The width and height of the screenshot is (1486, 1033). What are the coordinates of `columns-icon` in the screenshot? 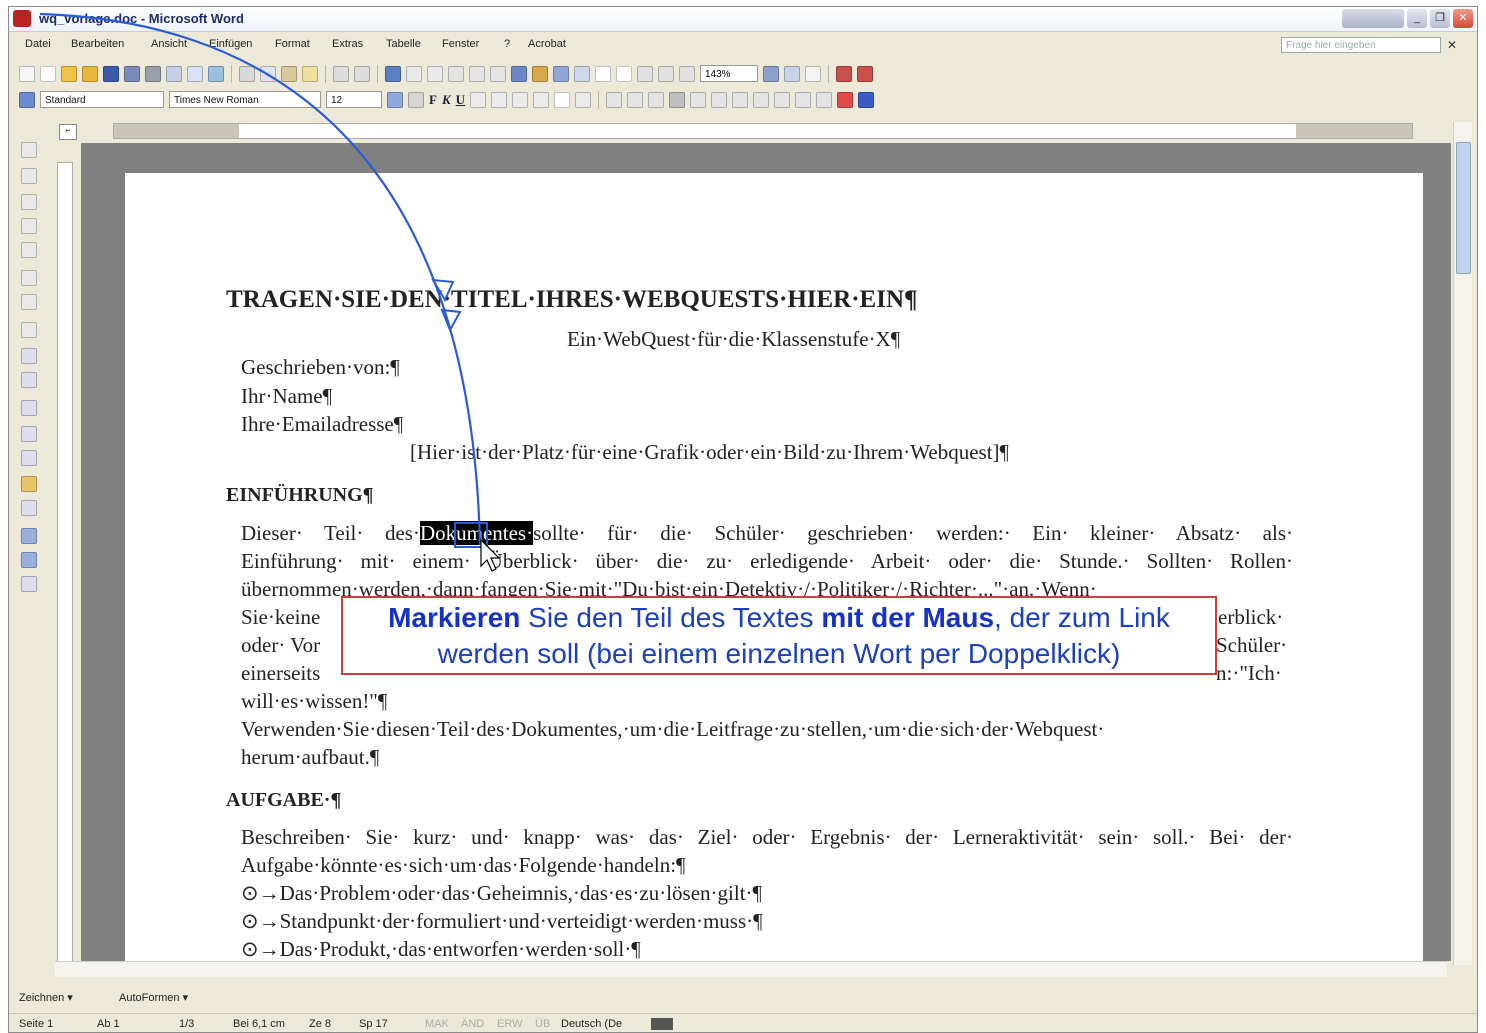 It's located at (477, 73).